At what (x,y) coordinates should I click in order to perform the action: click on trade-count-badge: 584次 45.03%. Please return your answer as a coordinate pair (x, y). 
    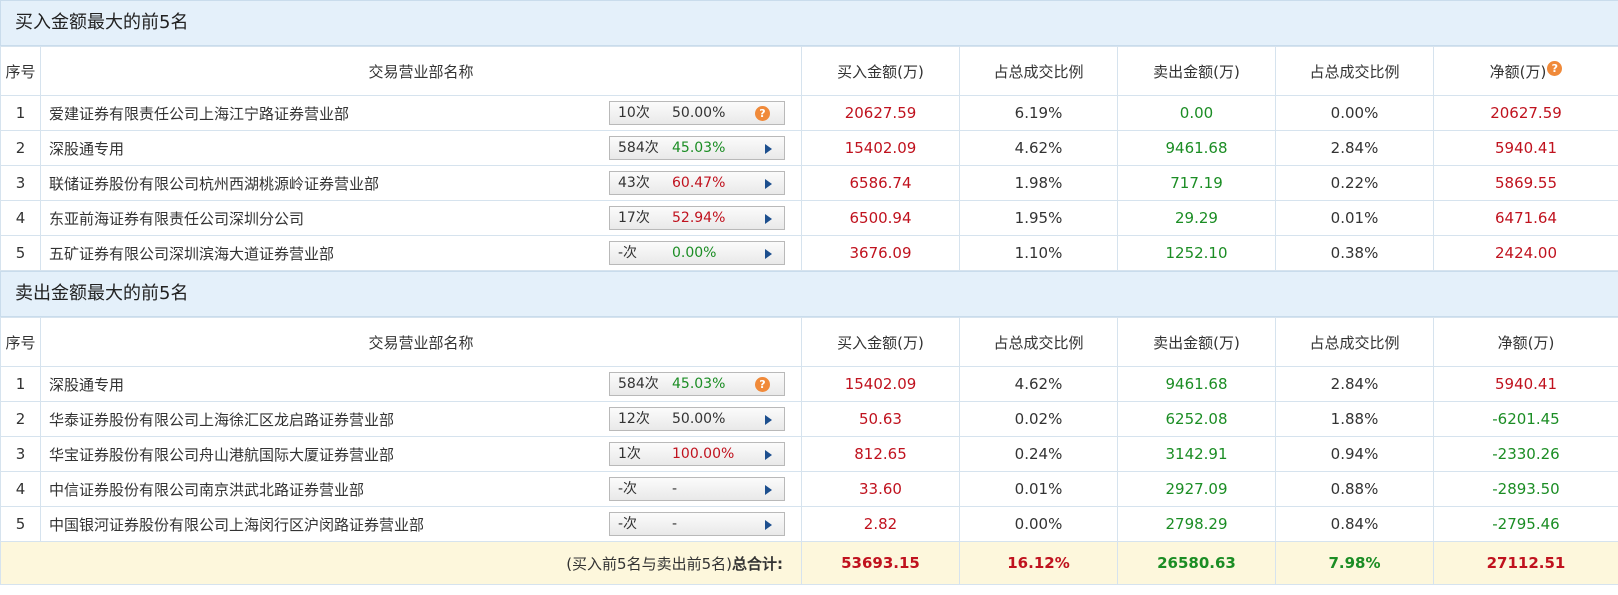
    Looking at the image, I should click on (697, 148).